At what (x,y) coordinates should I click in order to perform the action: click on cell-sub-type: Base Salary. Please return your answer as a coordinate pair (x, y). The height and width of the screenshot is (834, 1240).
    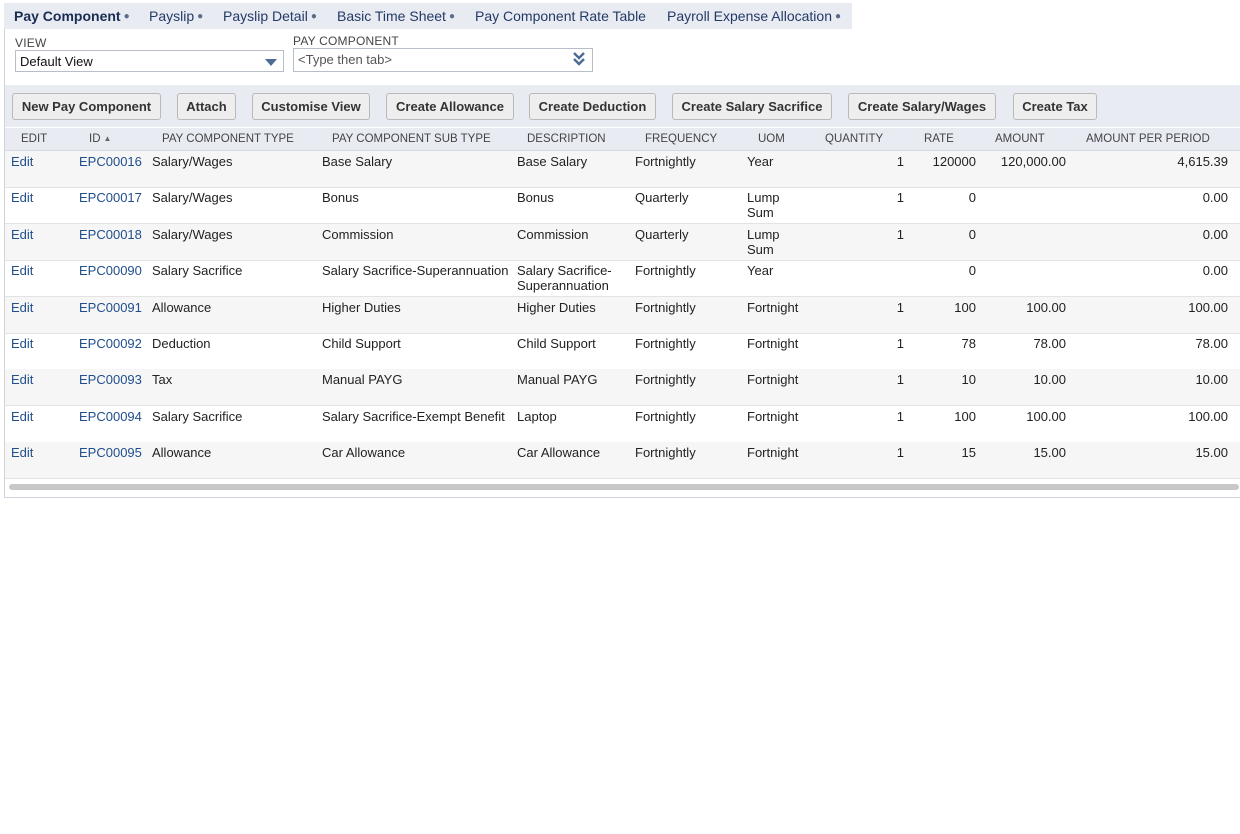
    Looking at the image, I should click on (357, 161).